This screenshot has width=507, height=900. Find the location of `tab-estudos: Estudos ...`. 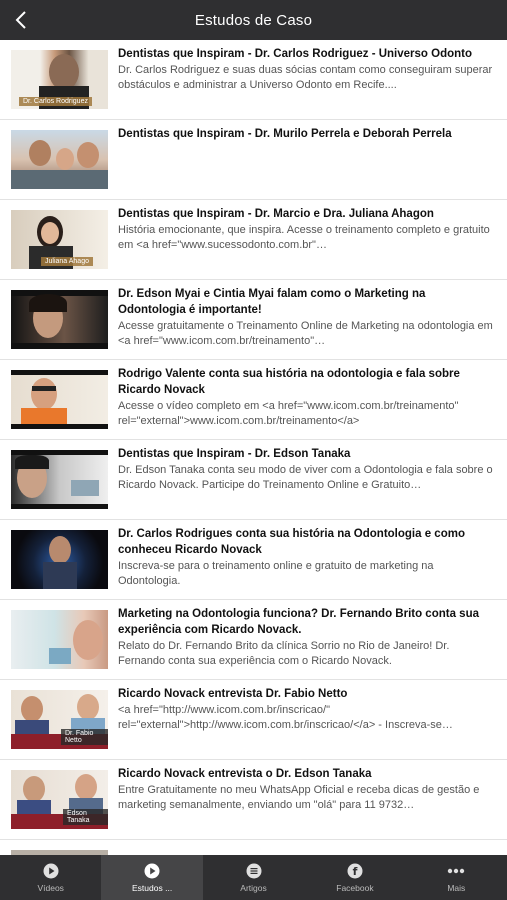

tab-estudos: Estudos ... is located at coordinates (152, 877).